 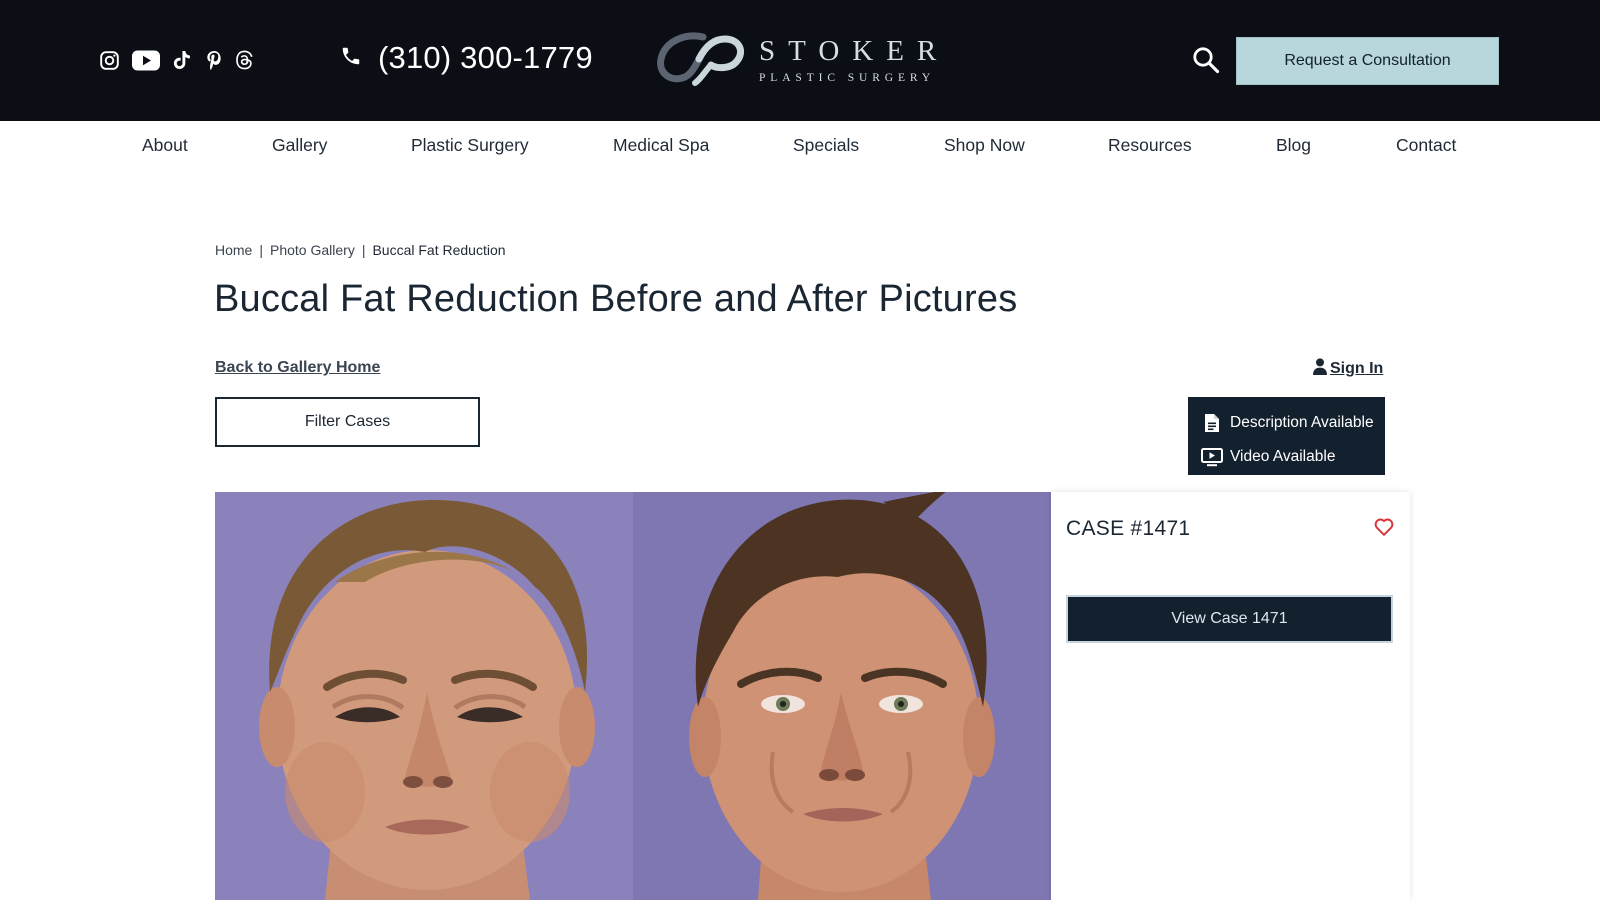 I want to click on video-icon, so click(x=1212, y=457).